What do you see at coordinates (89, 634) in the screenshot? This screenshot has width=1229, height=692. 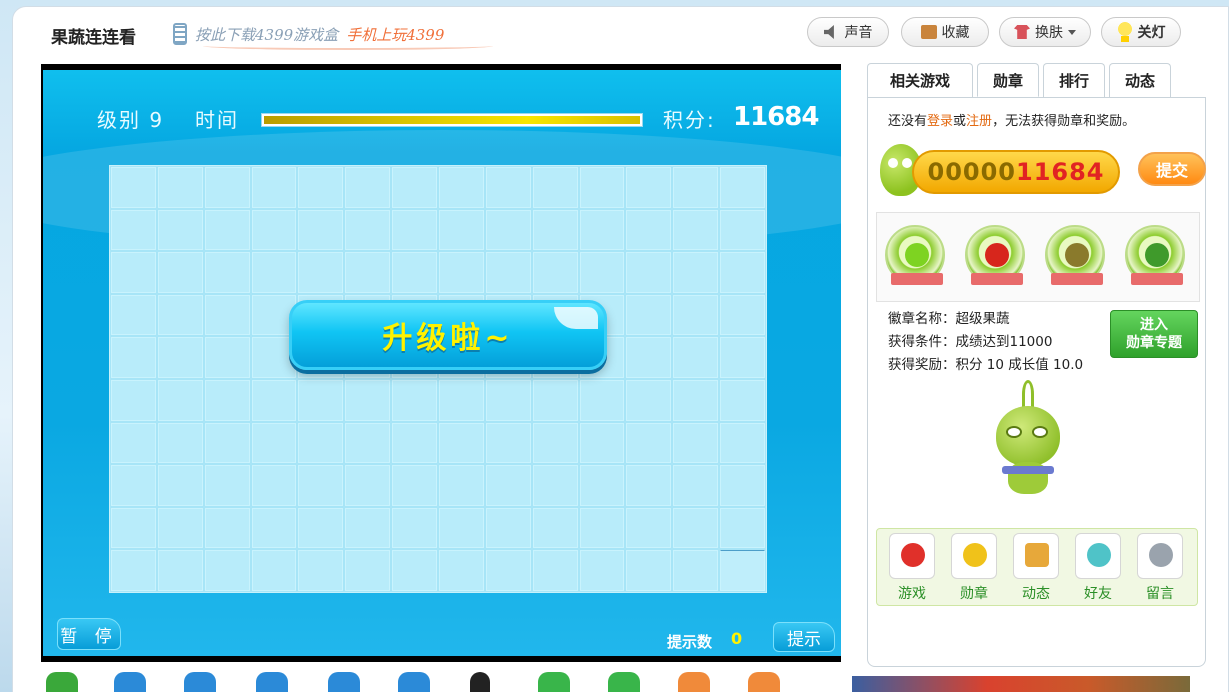 I see `pause-button: 暂 停` at bounding box center [89, 634].